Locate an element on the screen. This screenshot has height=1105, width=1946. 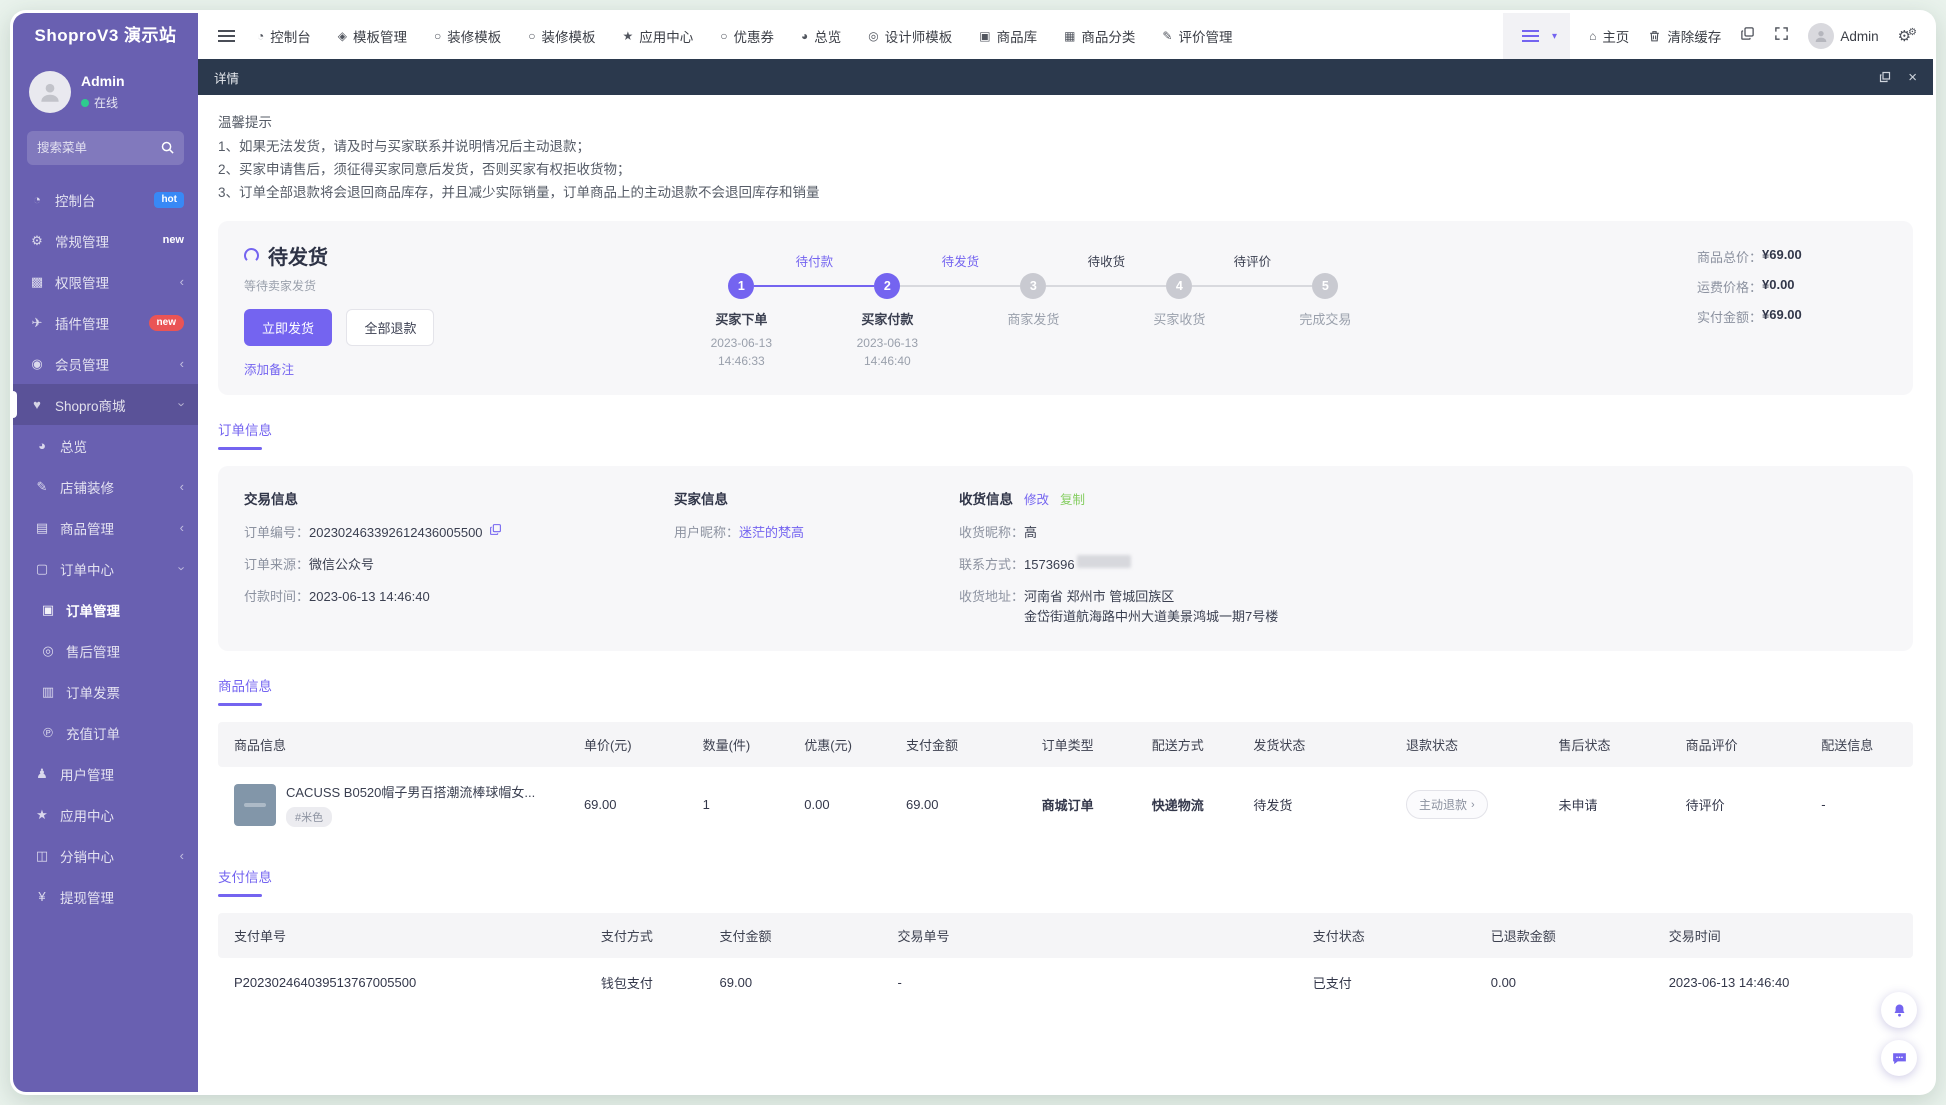
window-restore-icon is located at coordinates (1885, 77).